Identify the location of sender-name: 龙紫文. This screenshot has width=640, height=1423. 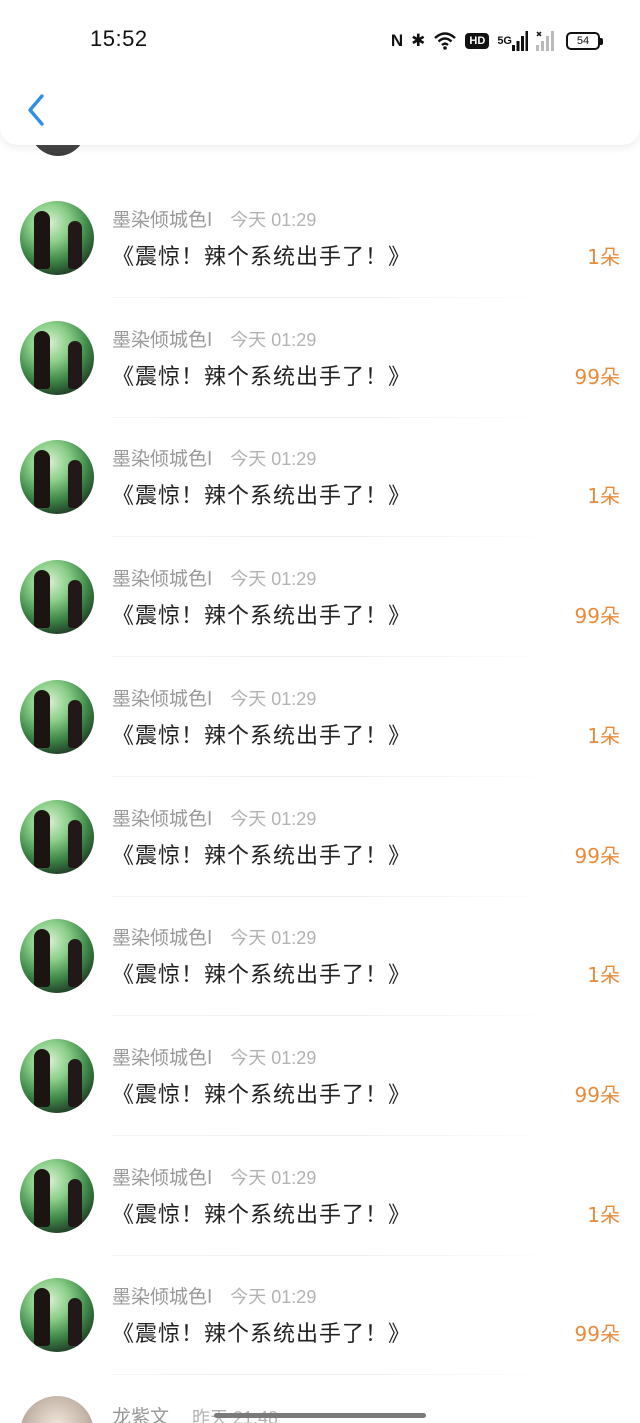
(141, 1414).